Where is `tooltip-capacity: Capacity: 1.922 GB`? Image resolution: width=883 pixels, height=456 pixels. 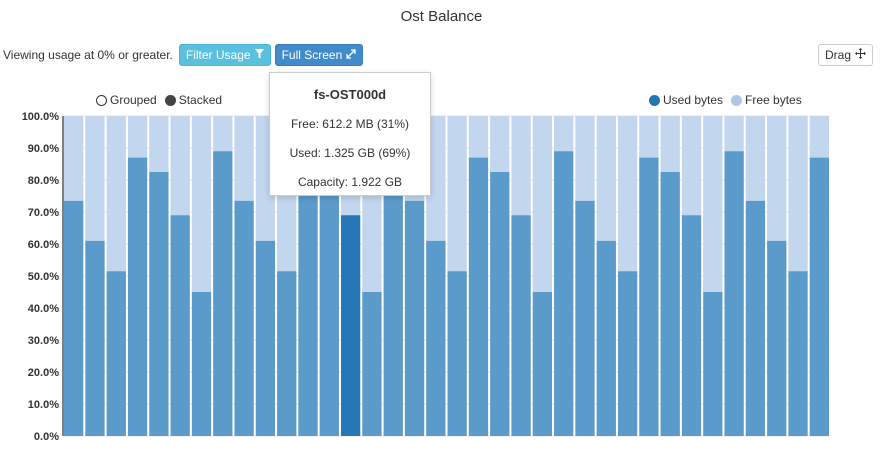 tooltip-capacity: Capacity: 1.922 GB is located at coordinates (350, 182).